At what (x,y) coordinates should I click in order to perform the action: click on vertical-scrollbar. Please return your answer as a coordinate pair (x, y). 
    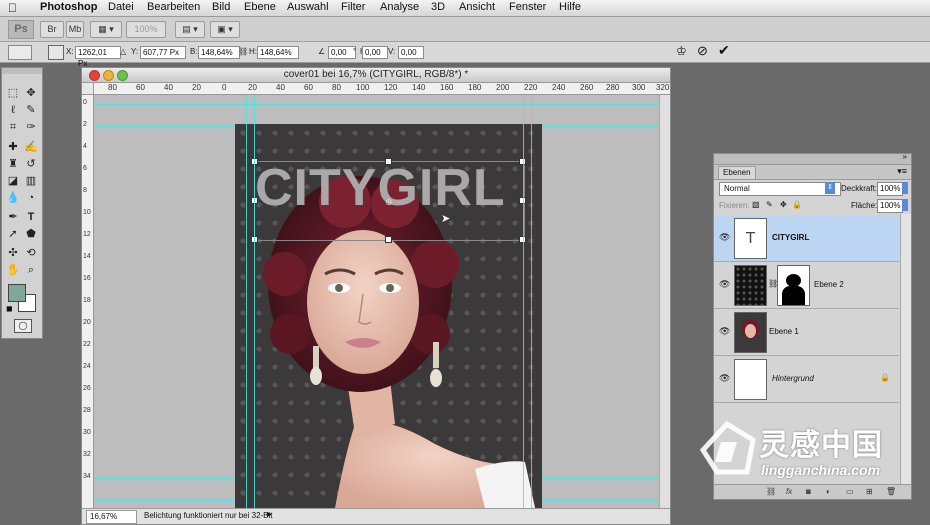
    Looking at the image, I should click on (664, 301).